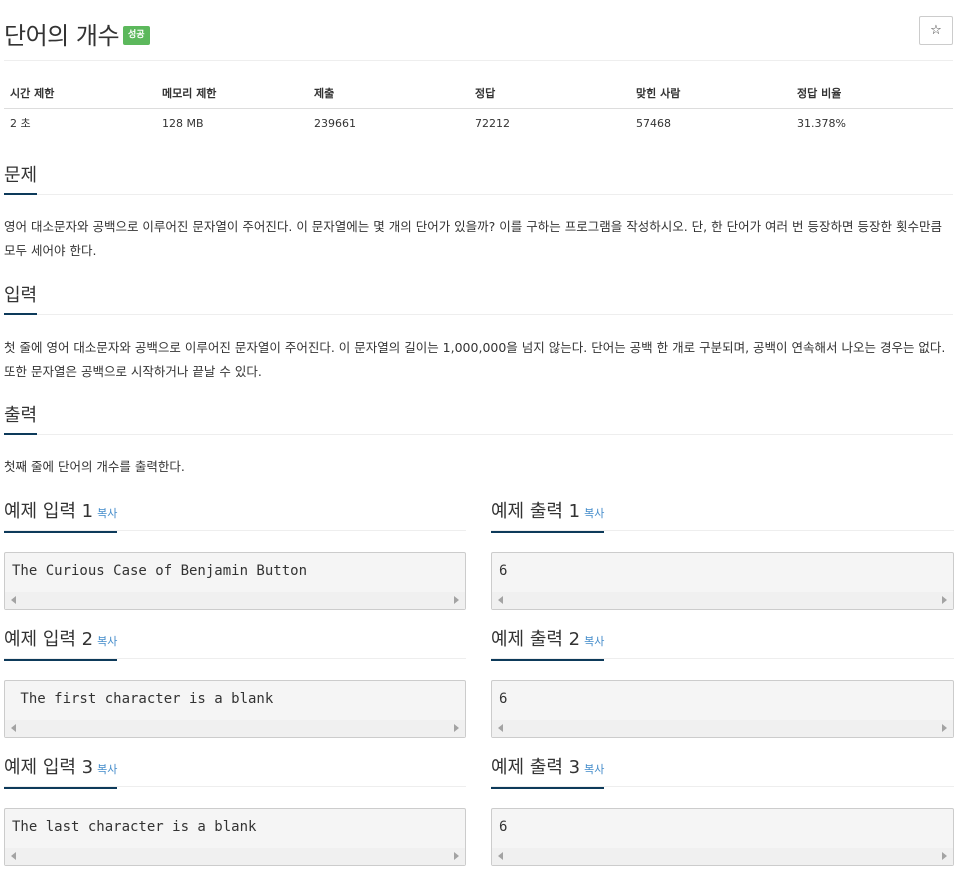  Describe the element at coordinates (478, 31) in the screenshot. I see `problem-header: 단어의 개수 성공 ☆` at that location.